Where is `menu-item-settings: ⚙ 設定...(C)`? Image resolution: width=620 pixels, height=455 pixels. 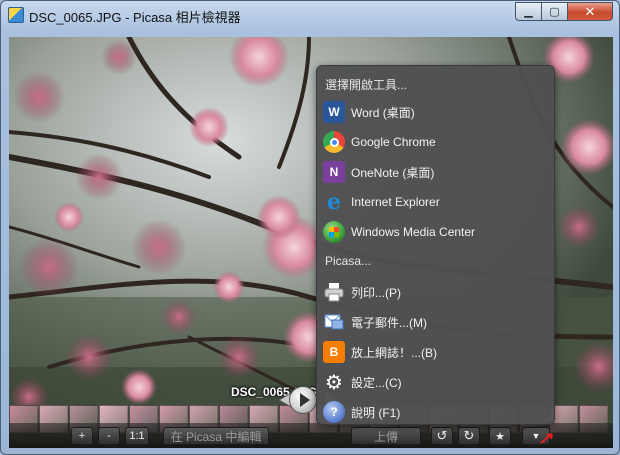 menu-item-settings: ⚙ 設定...(C) is located at coordinates (436, 382).